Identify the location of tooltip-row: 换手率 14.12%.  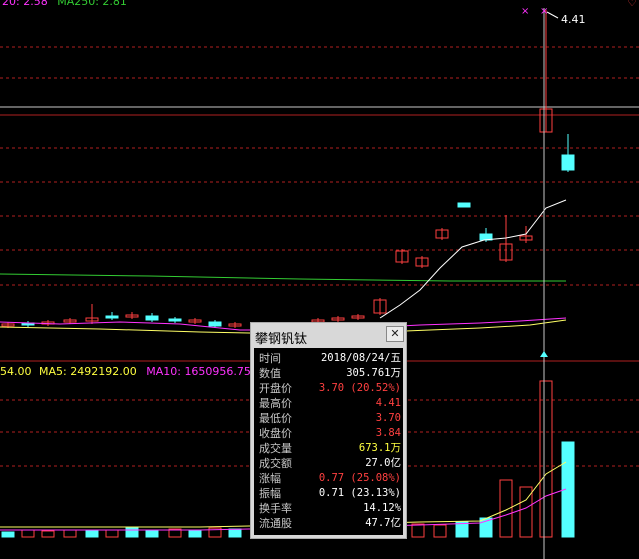
(328, 508).